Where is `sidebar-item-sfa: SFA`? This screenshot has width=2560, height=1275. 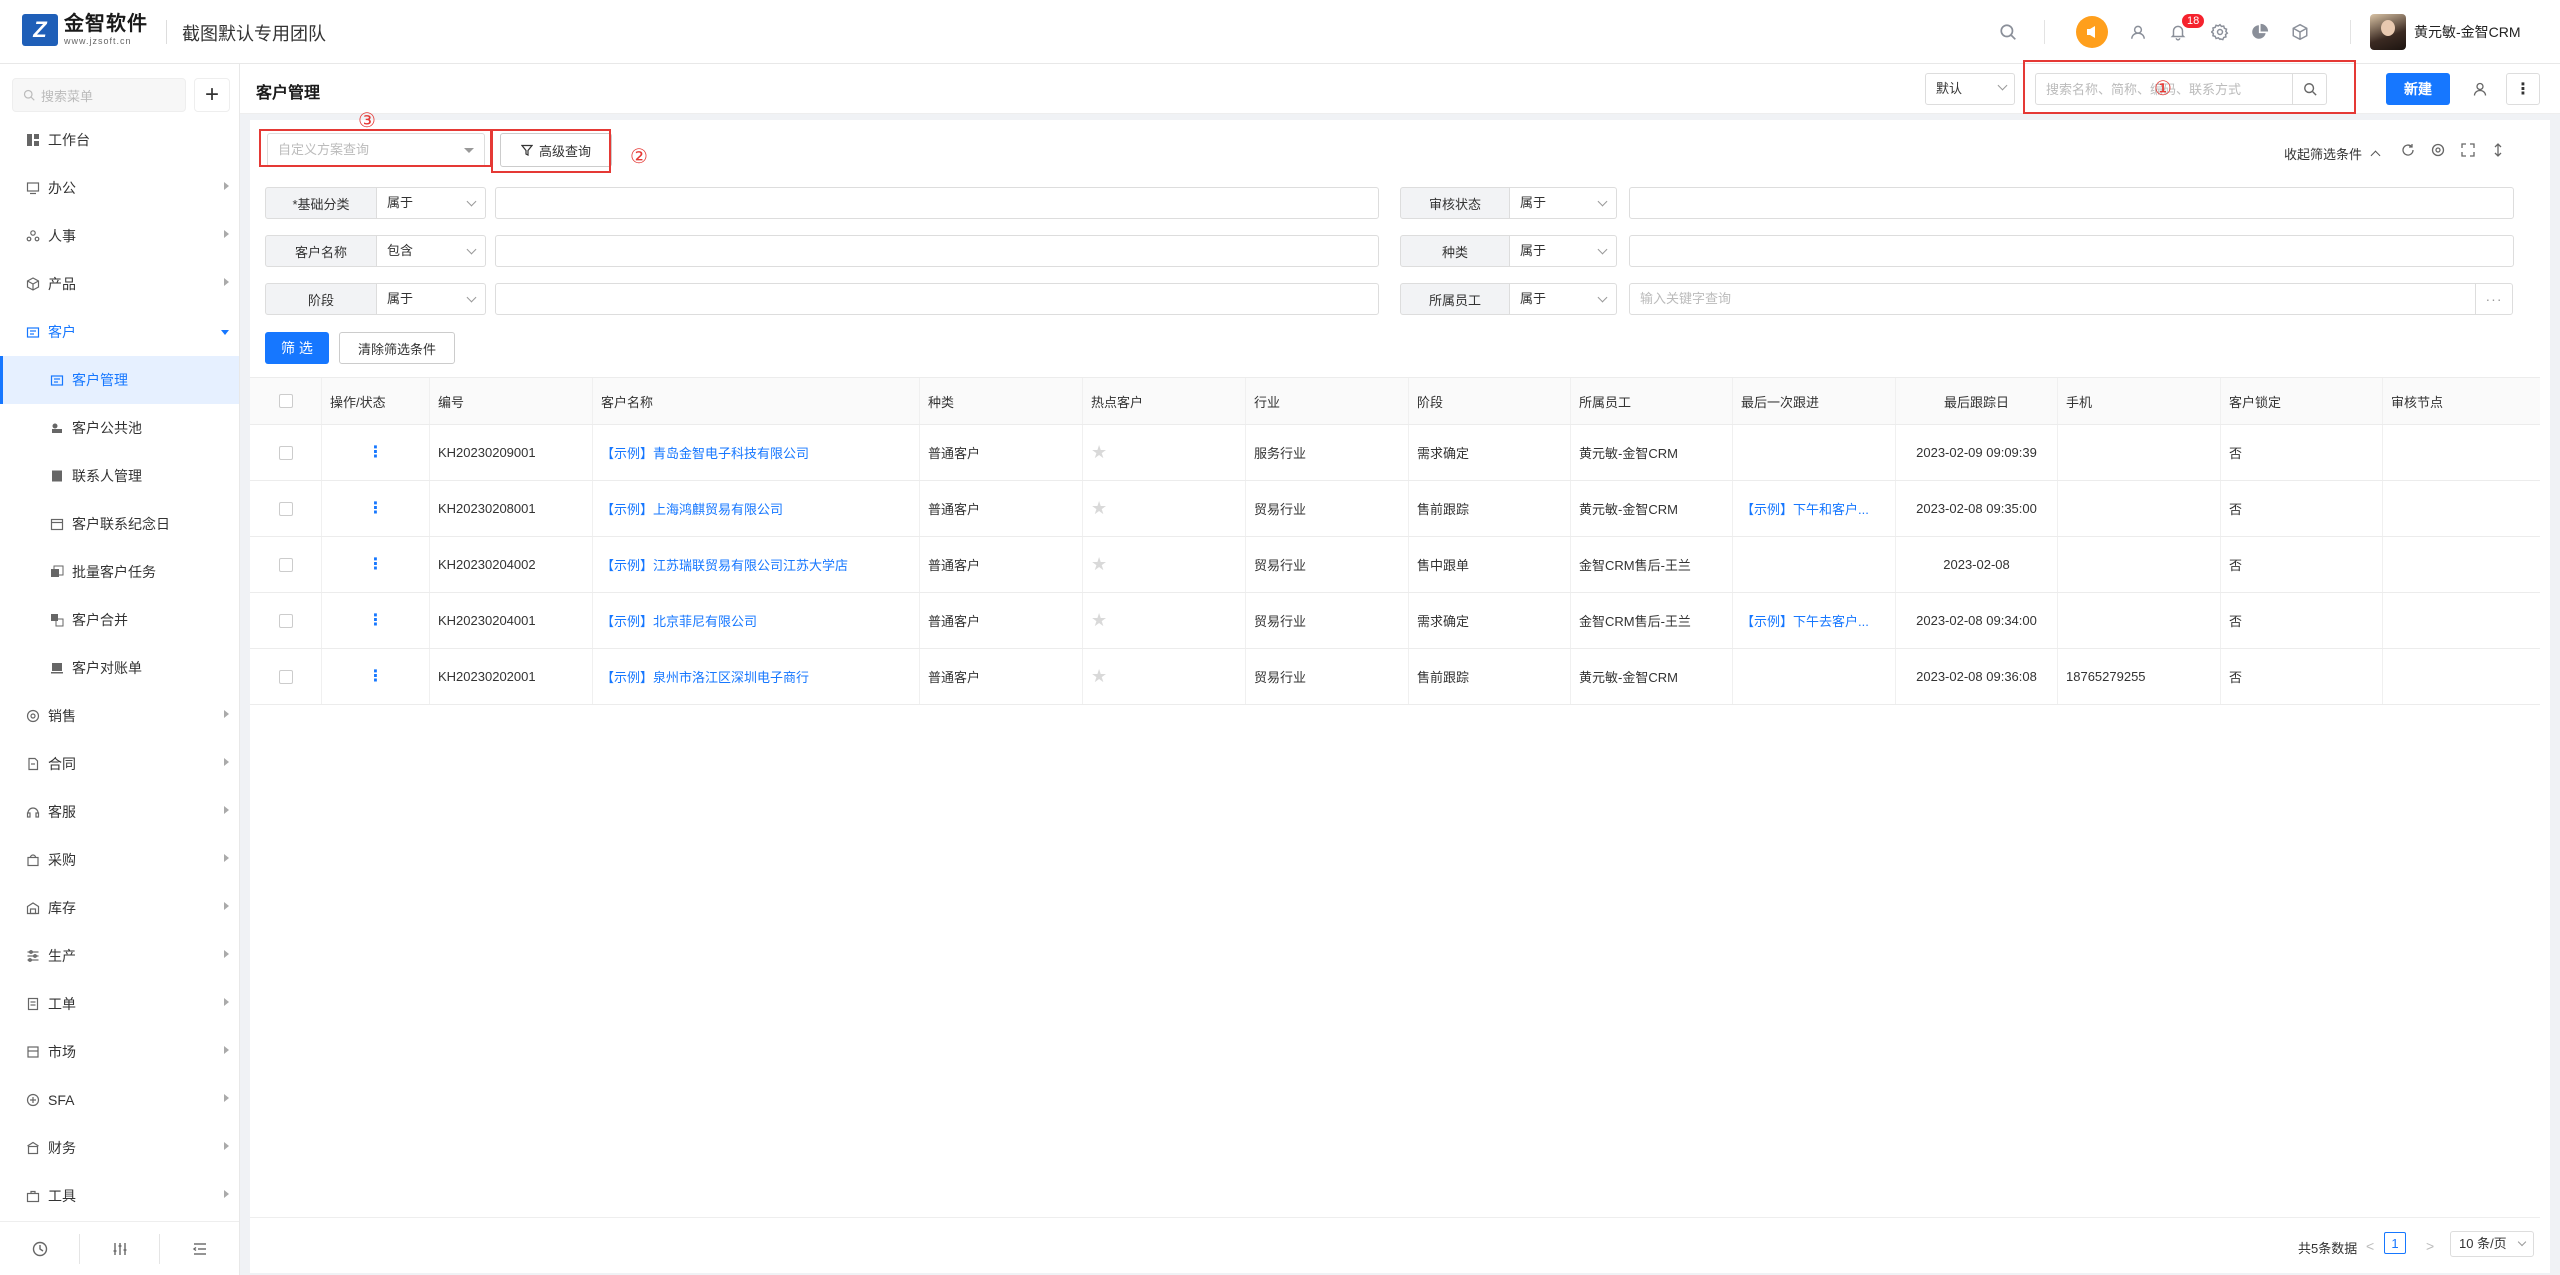
sidebar-item-sfa: SFA is located at coordinates (119, 1100).